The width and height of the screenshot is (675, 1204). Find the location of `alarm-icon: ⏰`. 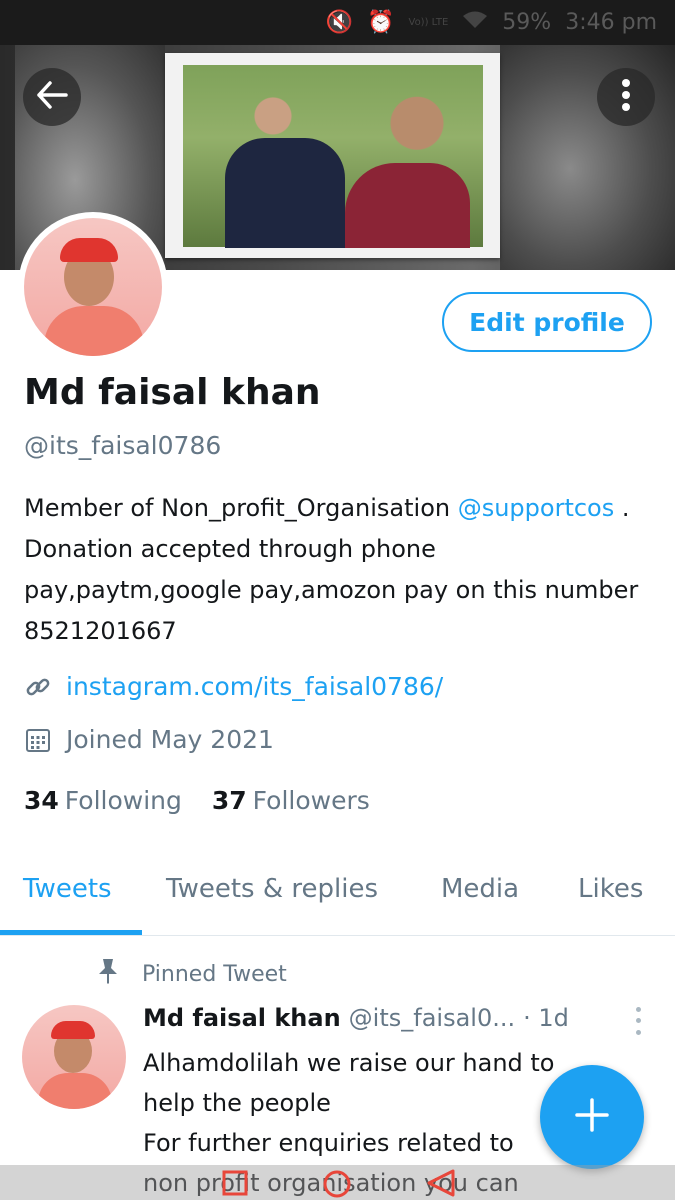

alarm-icon: ⏰ is located at coordinates (381, 22).